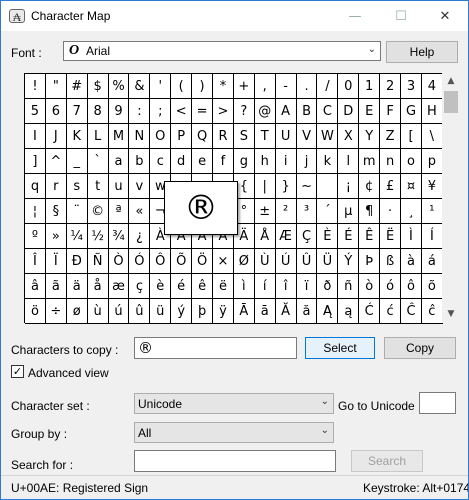 This screenshot has width=469, height=500. I want to click on character-cell: :, so click(140, 111).